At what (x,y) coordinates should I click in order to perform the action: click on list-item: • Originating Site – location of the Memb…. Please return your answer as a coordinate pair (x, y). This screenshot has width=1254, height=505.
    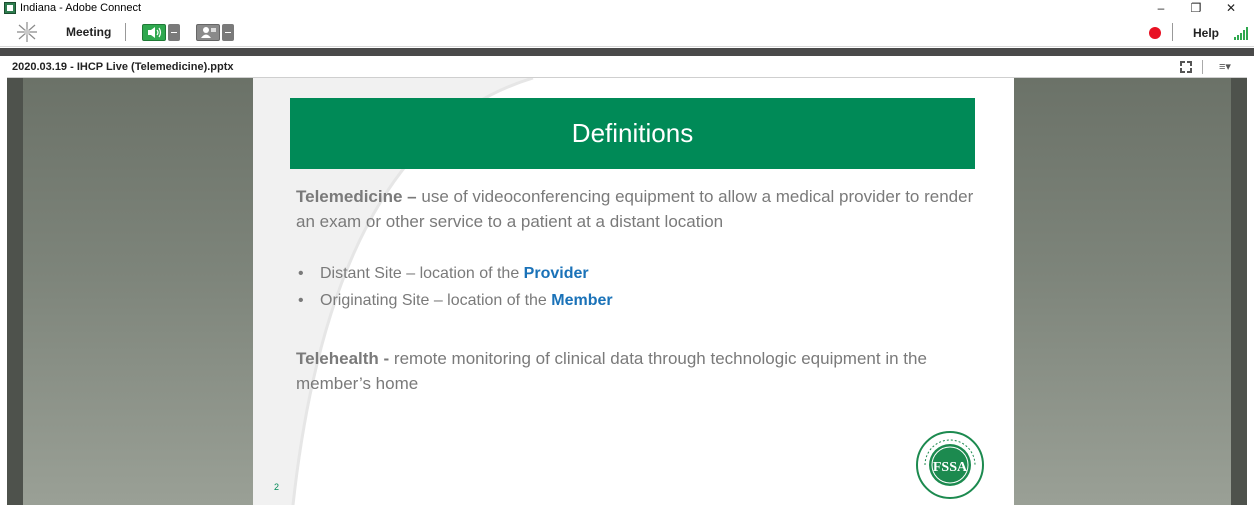
    Looking at the image, I should click on (455, 300).